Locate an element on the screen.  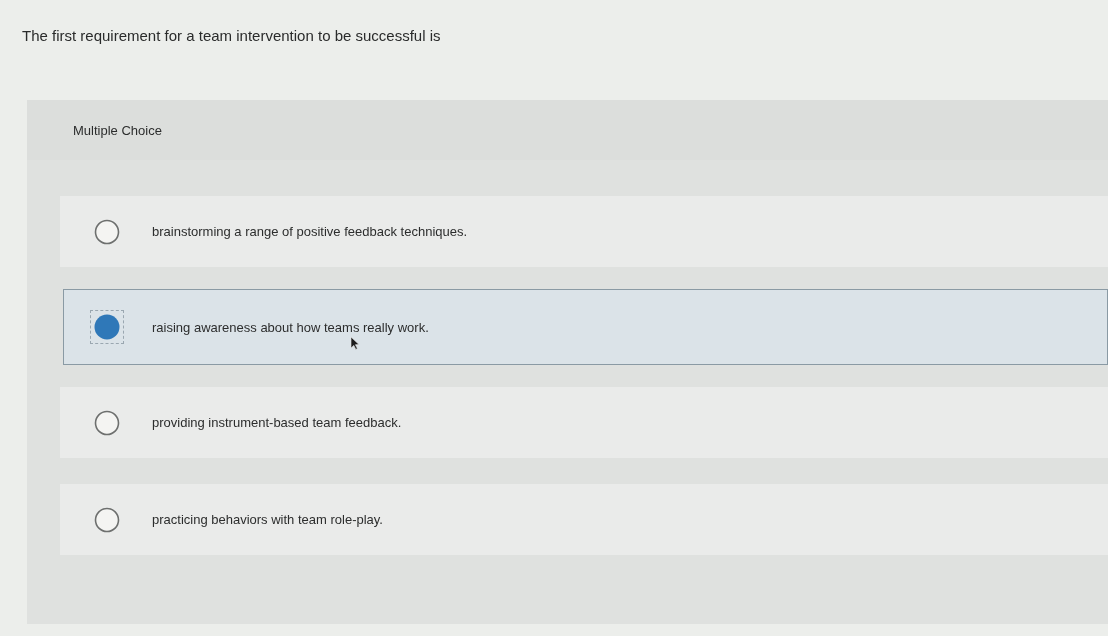
answer-option: practicing behaviors with team role-play. is located at coordinates (584, 519).